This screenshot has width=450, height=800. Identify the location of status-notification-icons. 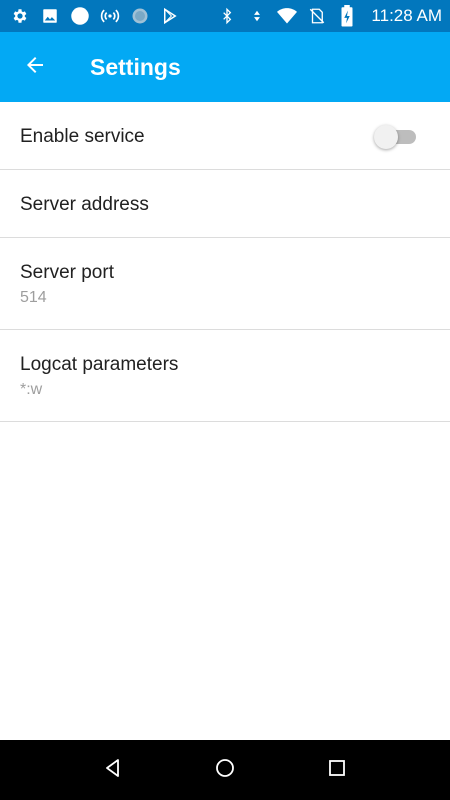
(95, 16).